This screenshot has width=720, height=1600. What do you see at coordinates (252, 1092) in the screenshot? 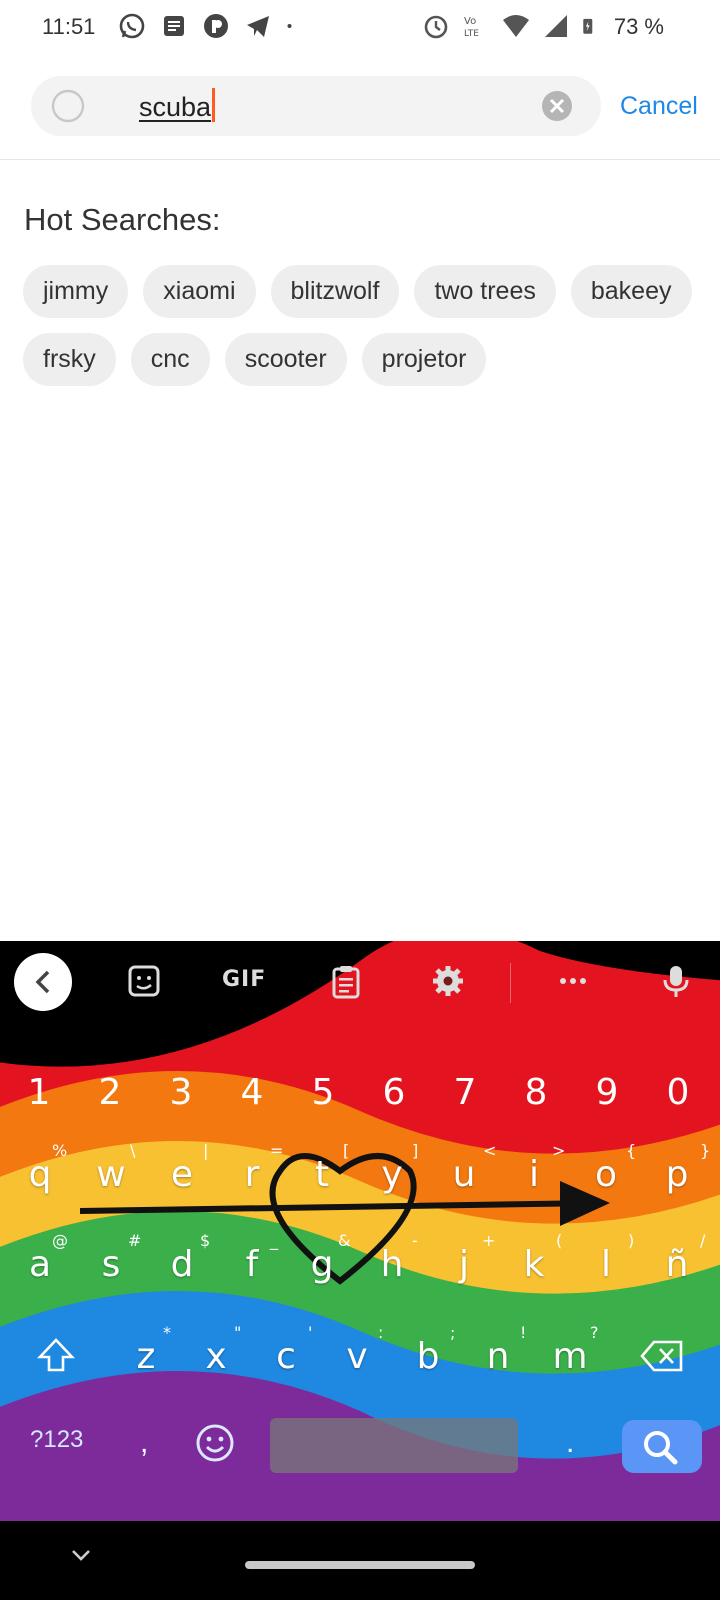
I see `key-4: 4` at bounding box center [252, 1092].